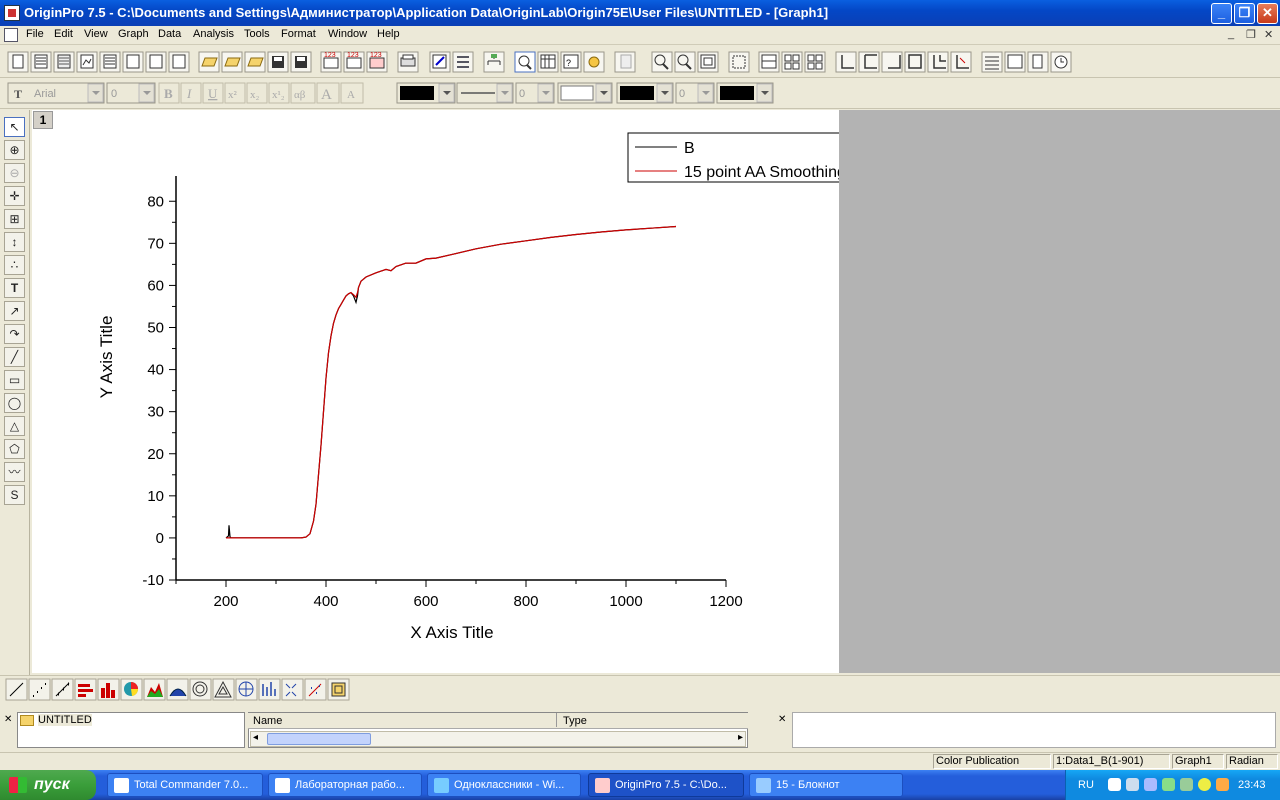 The height and width of the screenshot is (800, 1280). What do you see at coordinates (388, 34) in the screenshot?
I see `menu-help: Help` at bounding box center [388, 34].